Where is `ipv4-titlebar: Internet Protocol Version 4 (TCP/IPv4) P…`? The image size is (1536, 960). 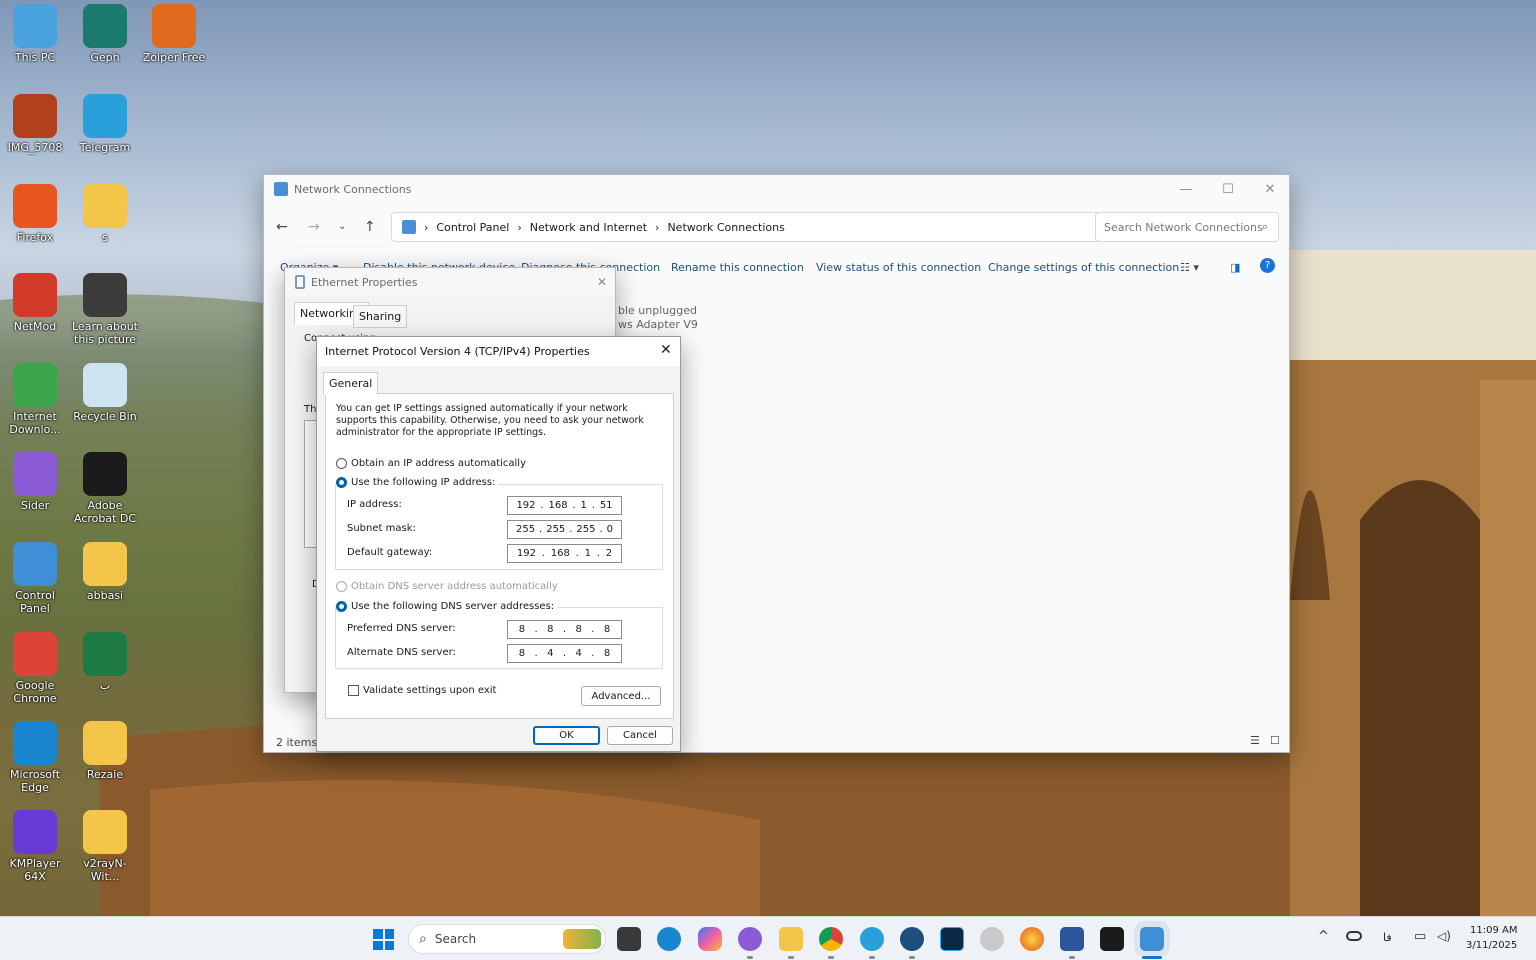
ipv4-titlebar: Internet Protocol Version 4 (TCP/IPv4) P… is located at coordinates (498, 351).